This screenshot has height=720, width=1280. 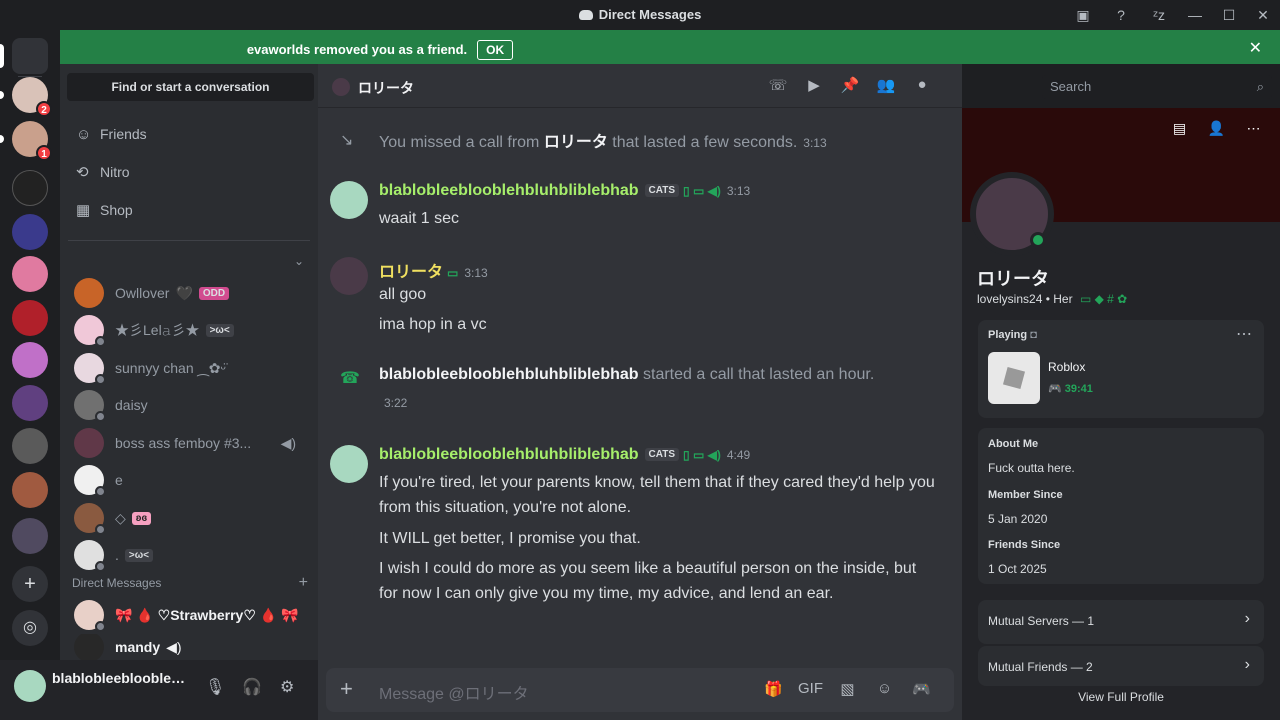 What do you see at coordinates (1179, 128) in the screenshot?
I see `note-icon: ▤` at bounding box center [1179, 128].